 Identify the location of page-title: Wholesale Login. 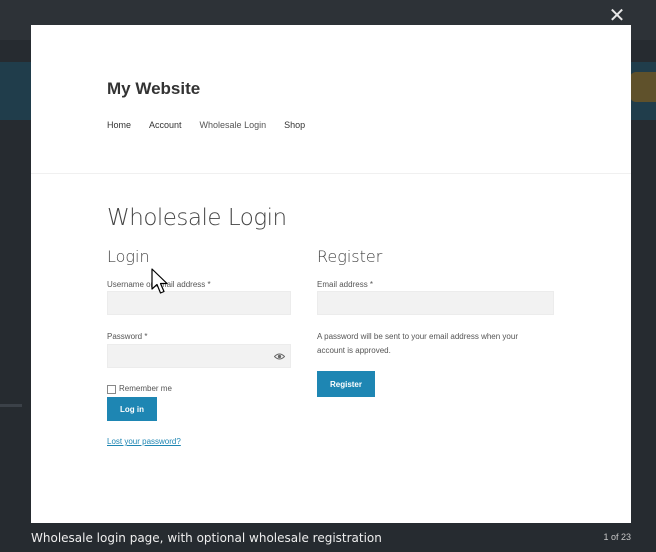
(197, 218).